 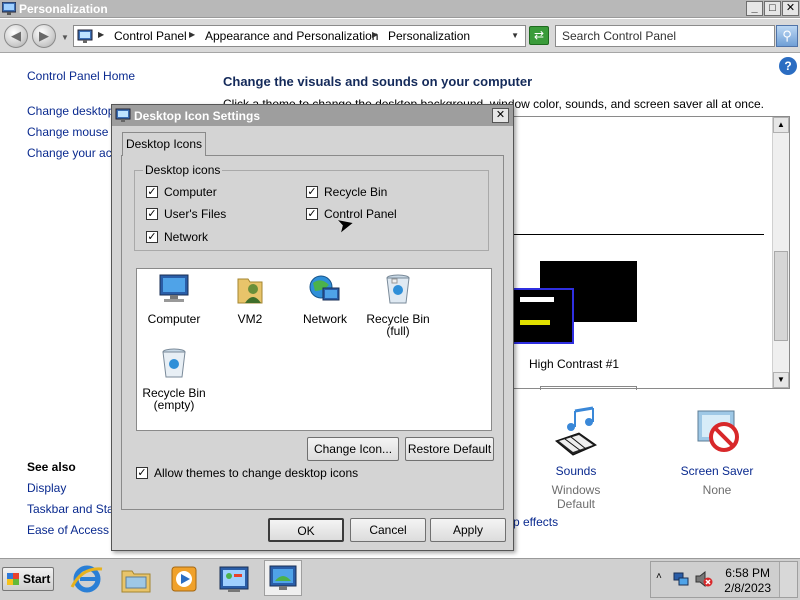 What do you see at coordinates (717, 451) in the screenshot?
I see `screen-saver-item: Screen Saver None` at bounding box center [717, 451].